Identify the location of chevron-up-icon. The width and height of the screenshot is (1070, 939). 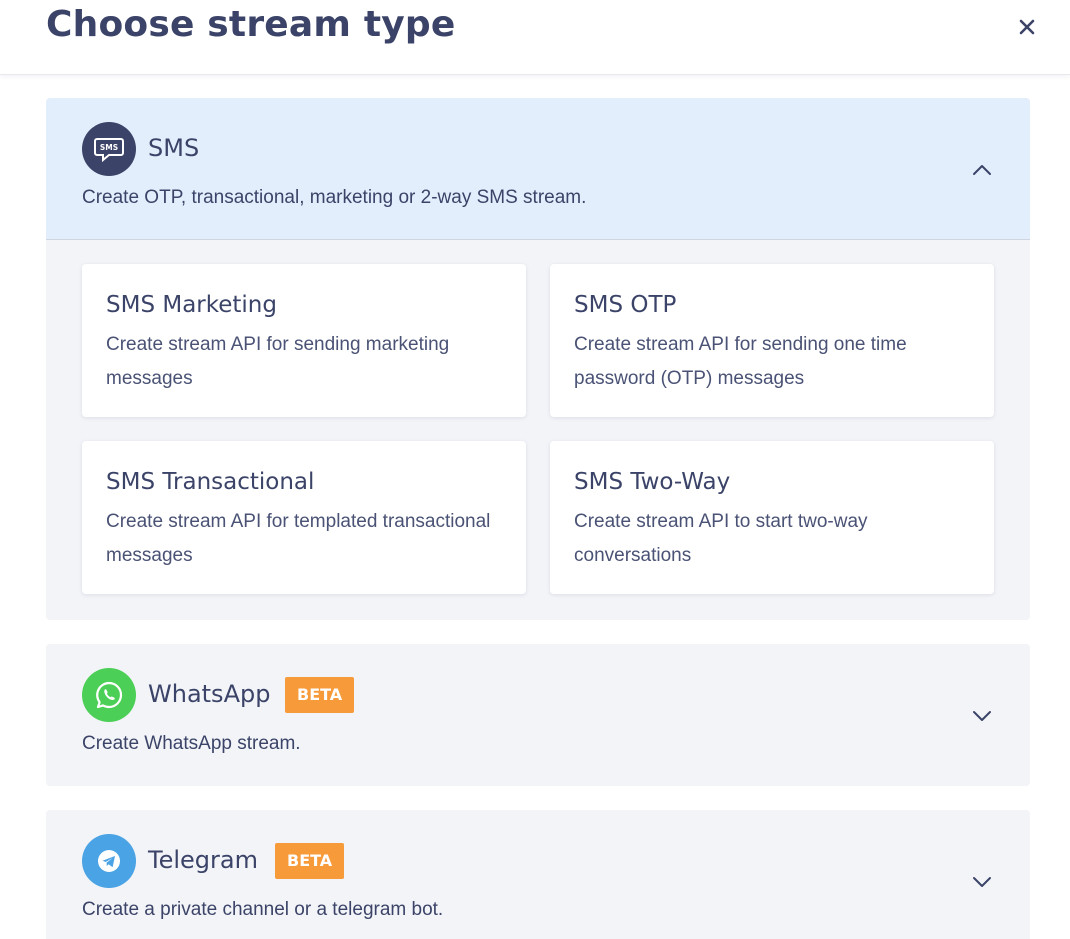
(982, 170).